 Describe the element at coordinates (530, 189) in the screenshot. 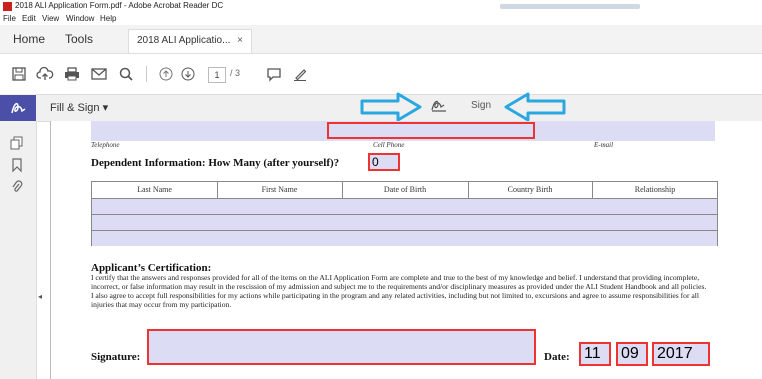

I see `col-header-country-birth: Country Birth` at that location.